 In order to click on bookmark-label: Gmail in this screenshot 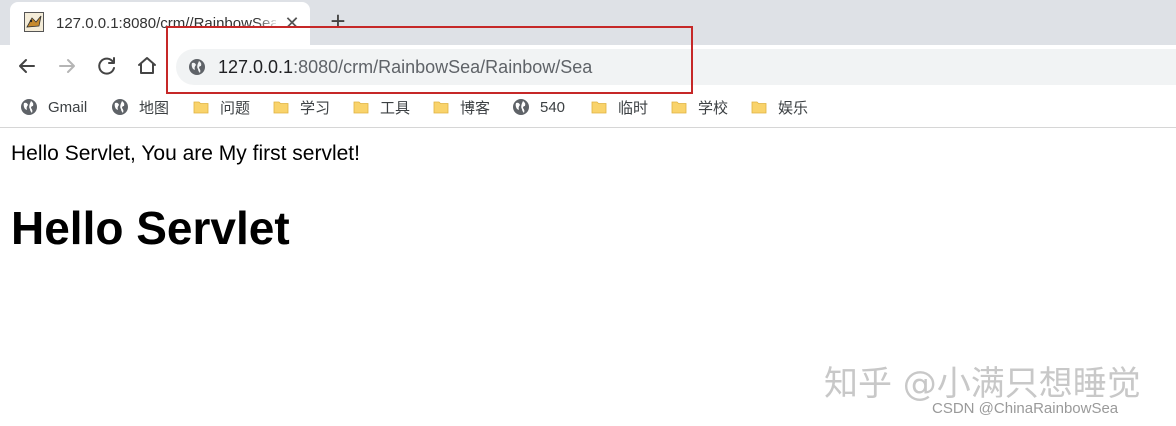, I will do `click(68, 107)`.